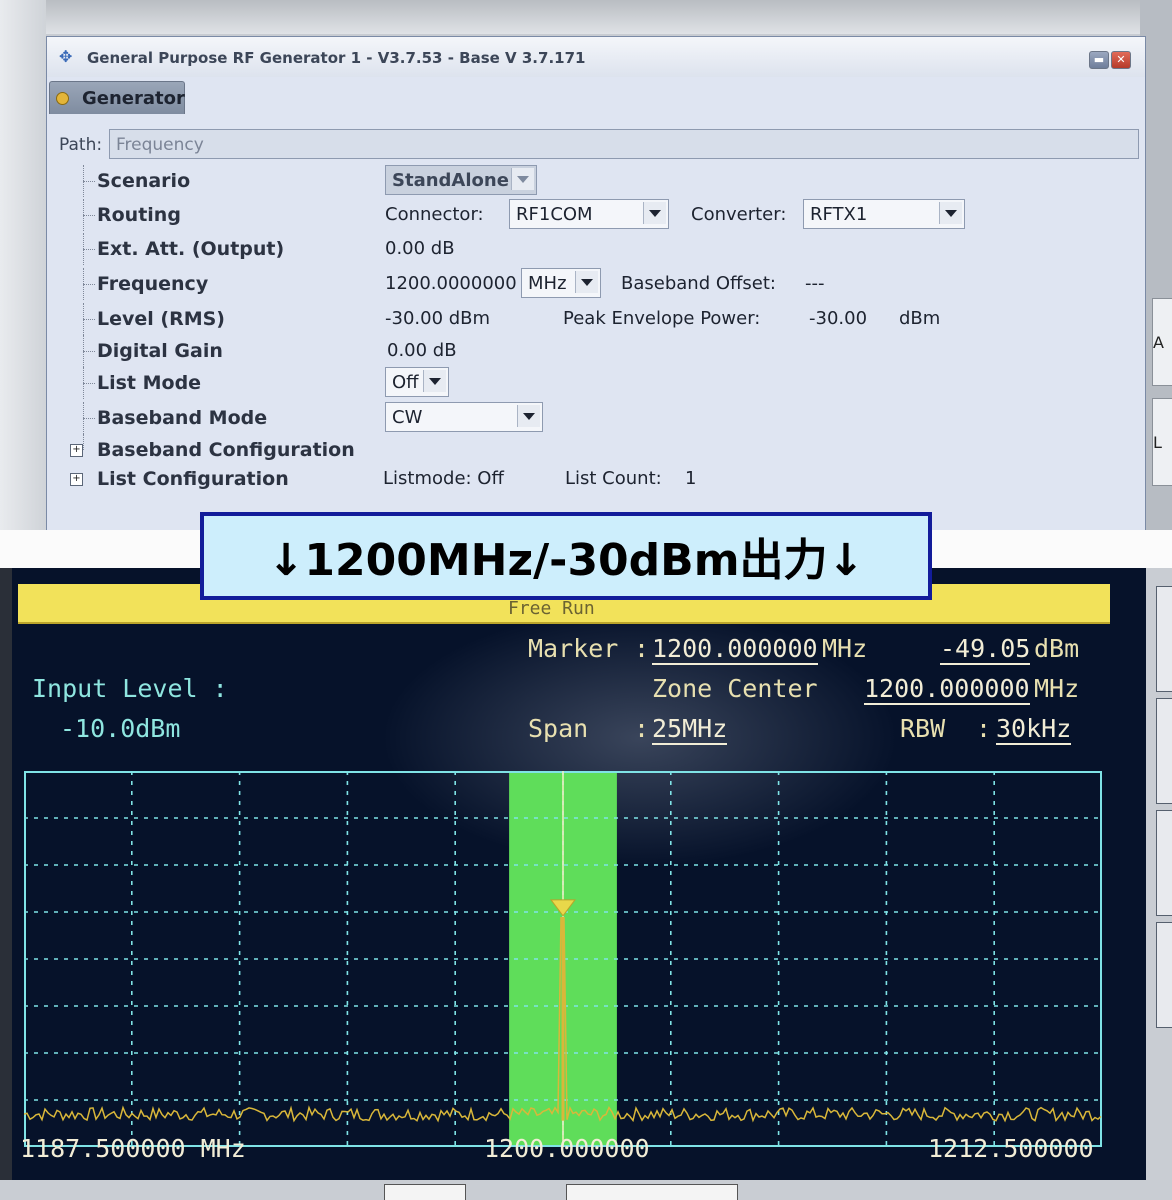 This screenshot has height=1200, width=1172. I want to click on zone-center-label: Zone Center, so click(735, 688).